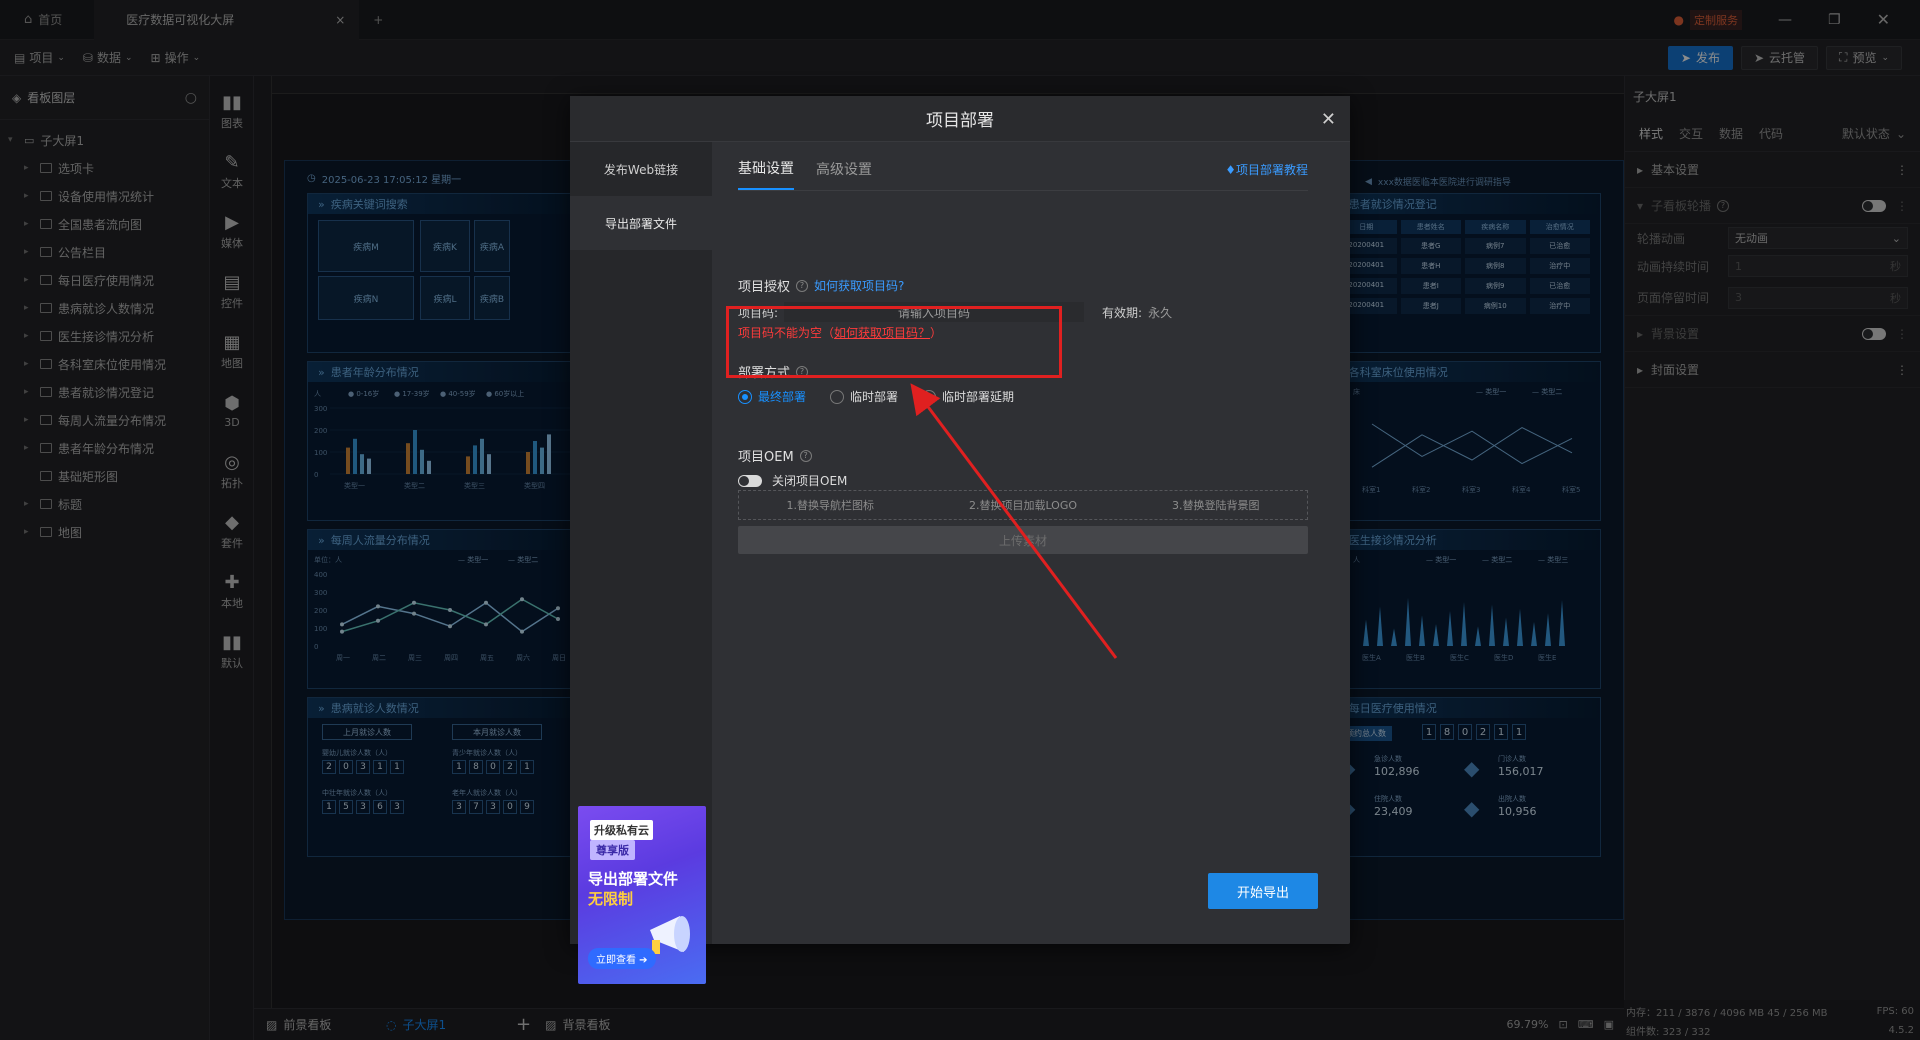 The width and height of the screenshot is (1920, 1040). What do you see at coordinates (894, 342) in the screenshot?
I see `highlight-box` at bounding box center [894, 342].